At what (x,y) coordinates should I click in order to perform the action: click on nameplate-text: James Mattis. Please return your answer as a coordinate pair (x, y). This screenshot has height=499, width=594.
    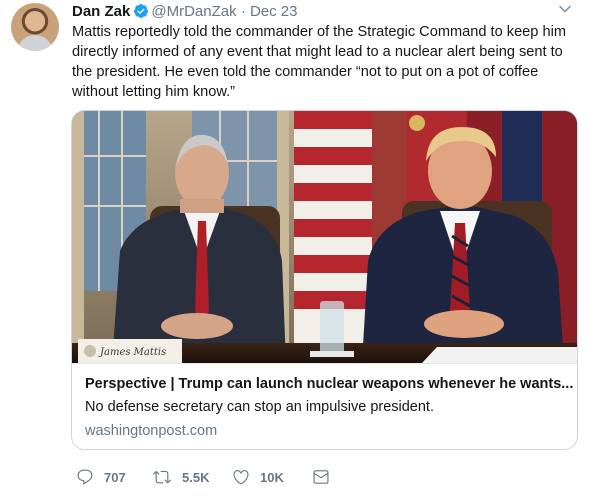
    Looking at the image, I should click on (132, 352).